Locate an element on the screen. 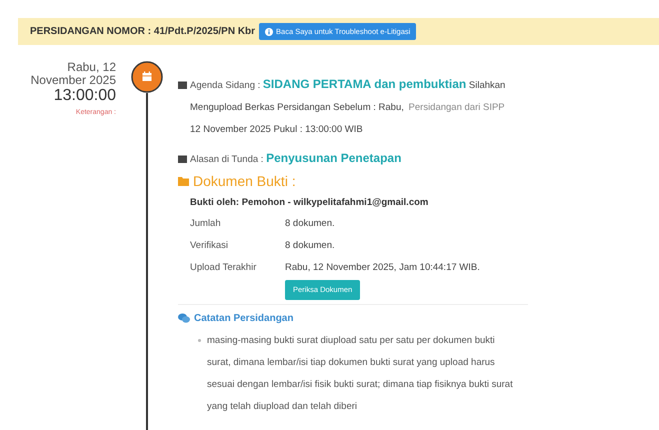  field-value: Rabu, 12 November 2025, Jam 10:44:17 WIB. is located at coordinates (382, 268).